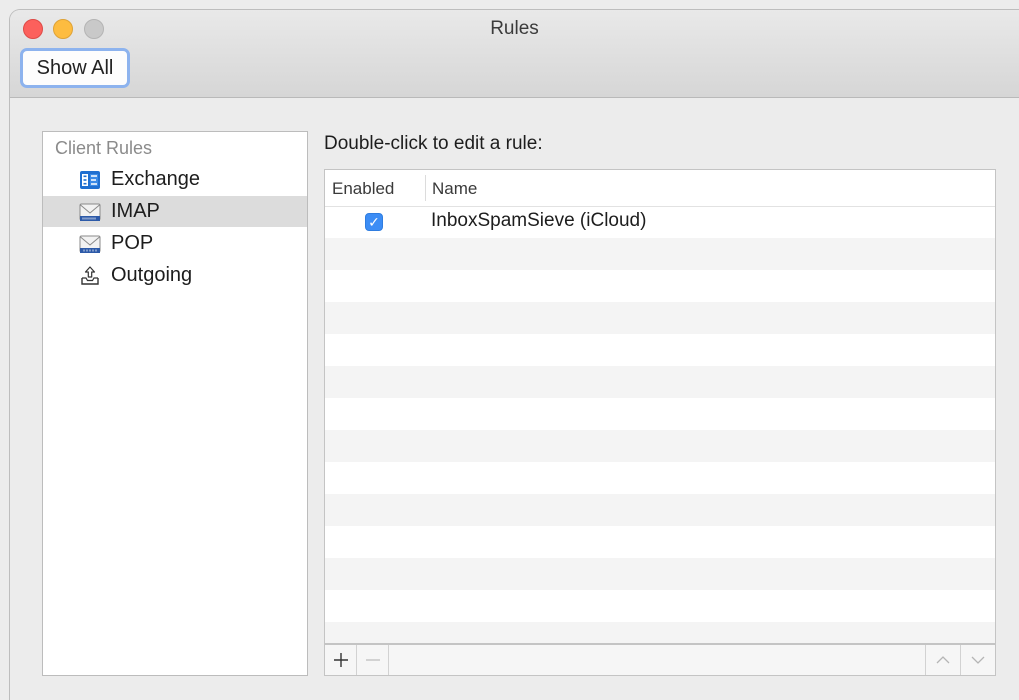 The width and height of the screenshot is (1019, 700). What do you see at coordinates (90, 180) in the screenshot?
I see `exchange-icon` at bounding box center [90, 180].